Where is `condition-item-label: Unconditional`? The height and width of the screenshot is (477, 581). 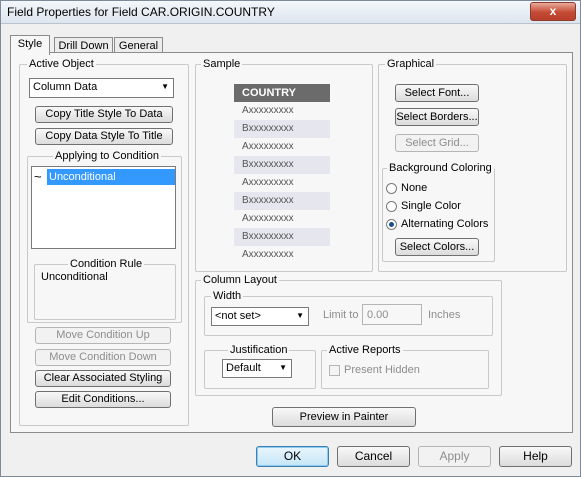 condition-item-label: Unconditional is located at coordinates (111, 177).